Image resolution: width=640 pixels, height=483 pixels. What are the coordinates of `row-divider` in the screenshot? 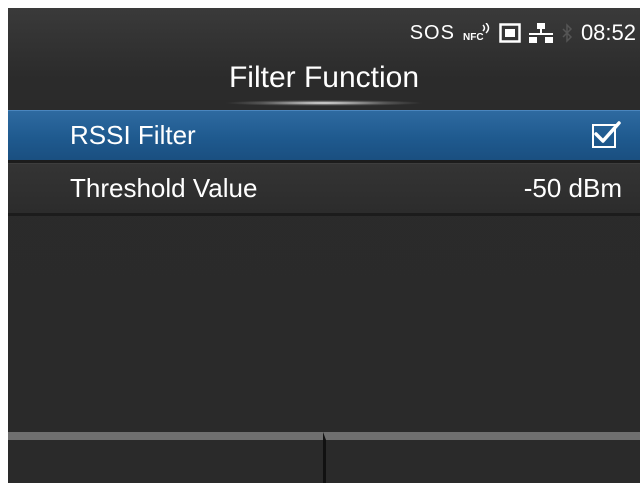 It's located at (324, 214).